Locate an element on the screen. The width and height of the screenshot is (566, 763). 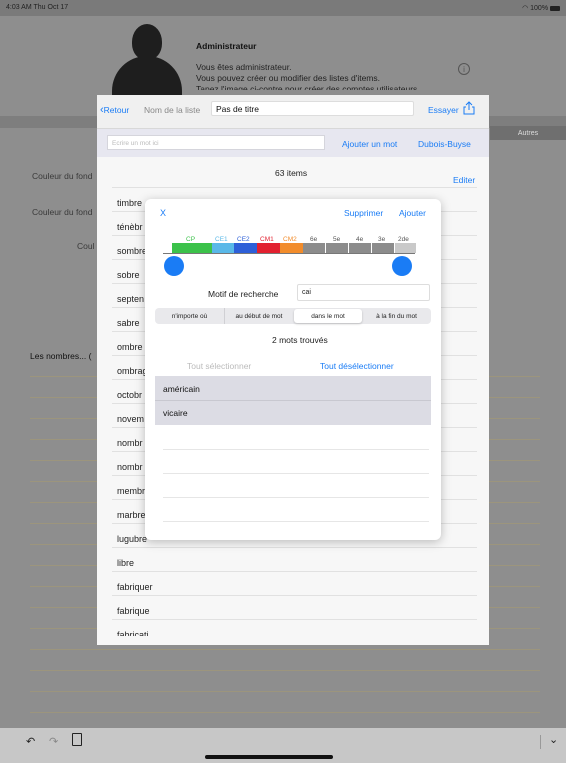
dubois-buyse-button: Dubois-Buyse is located at coordinates (444, 144).